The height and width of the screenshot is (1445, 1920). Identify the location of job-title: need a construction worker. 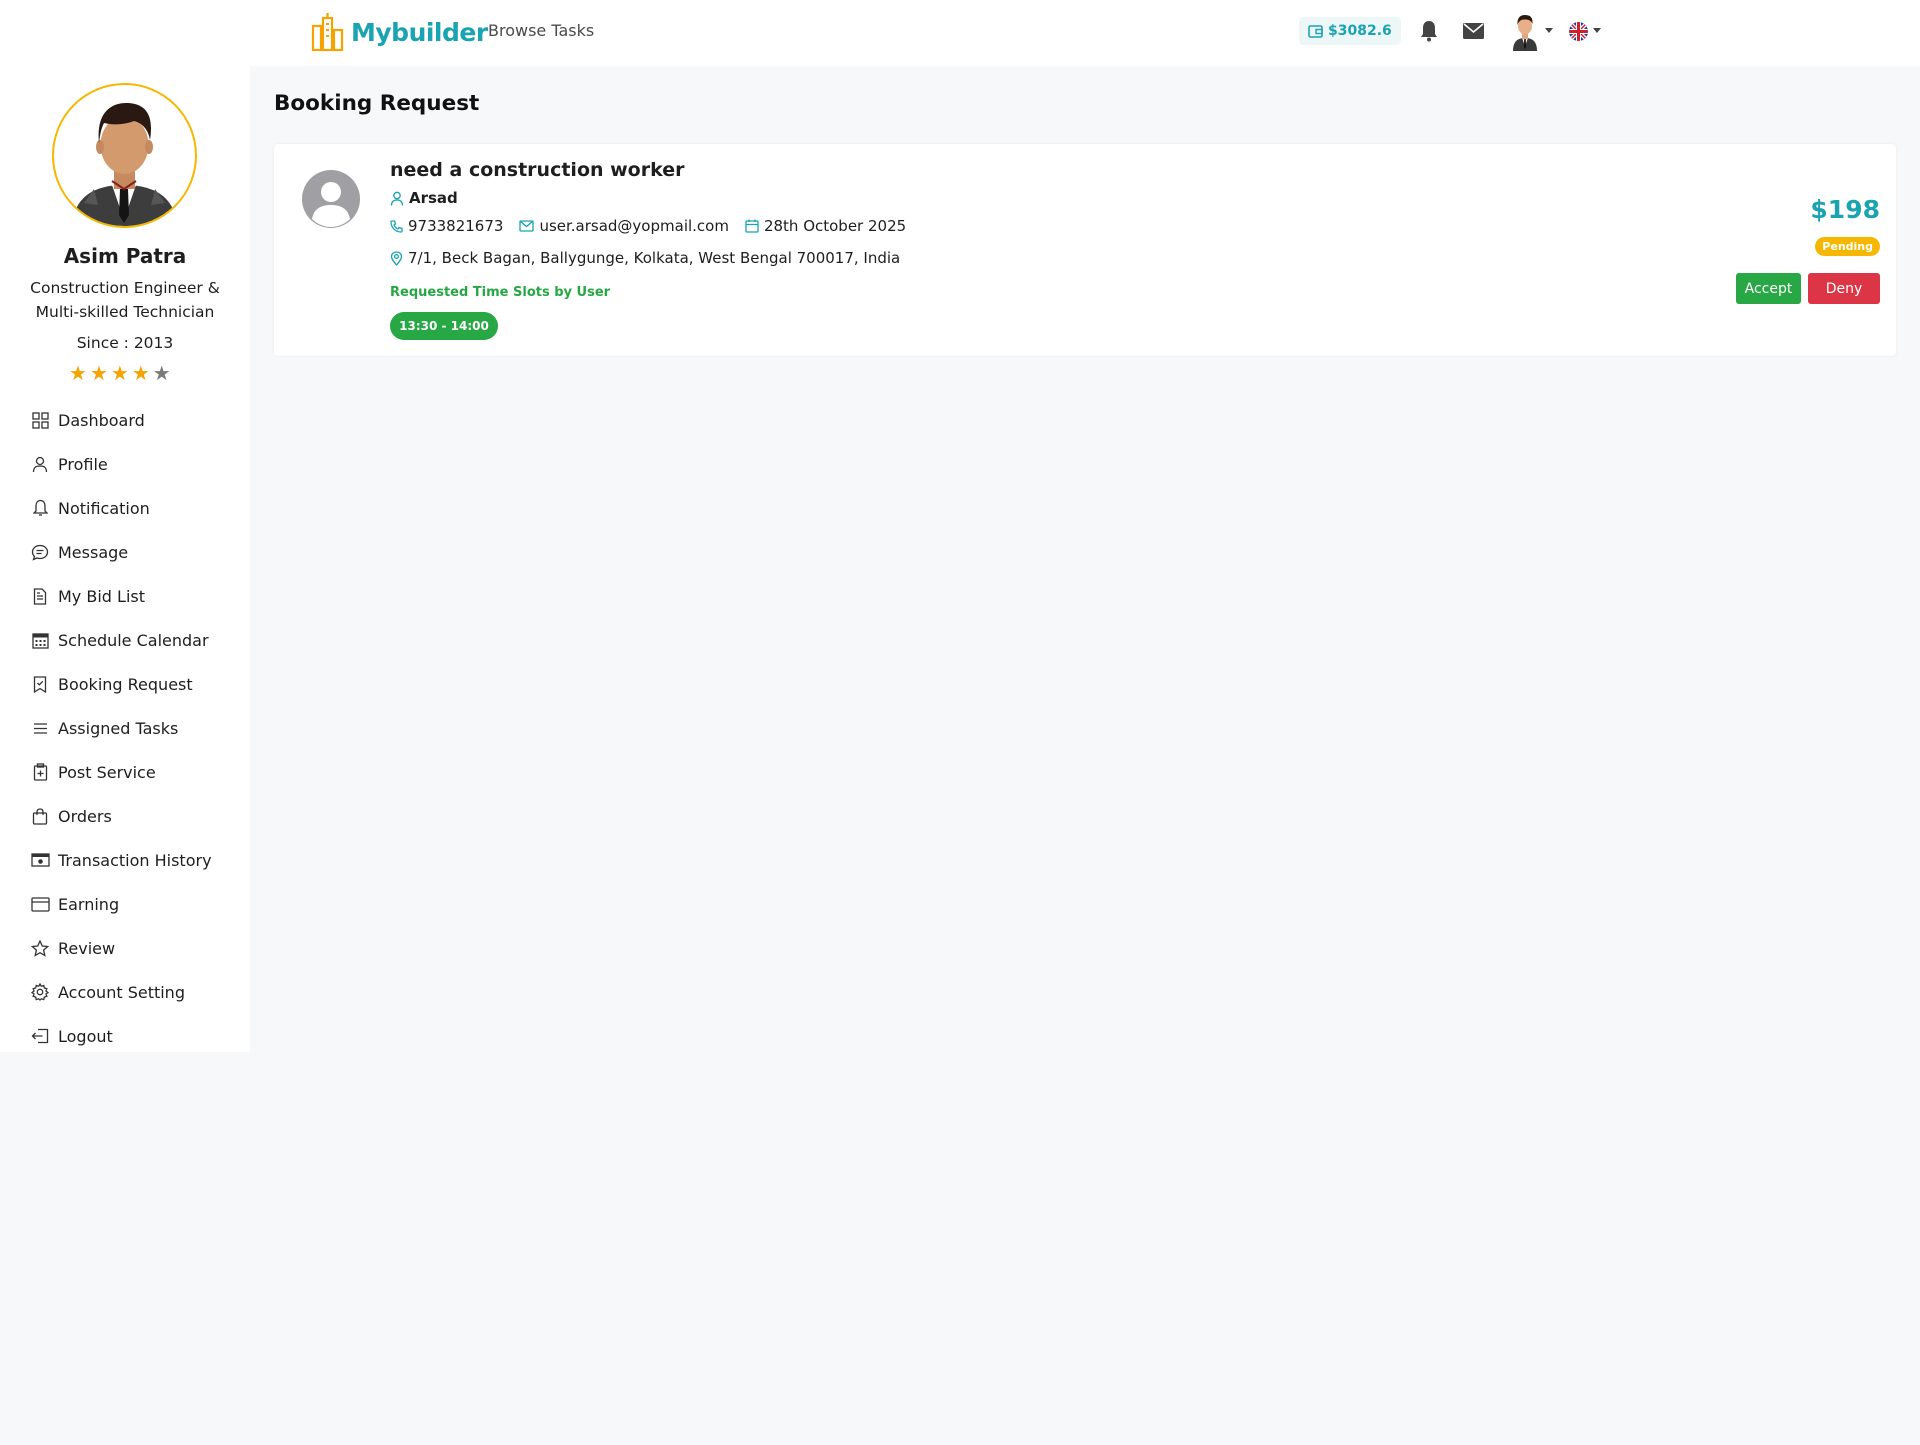
(537, 170).